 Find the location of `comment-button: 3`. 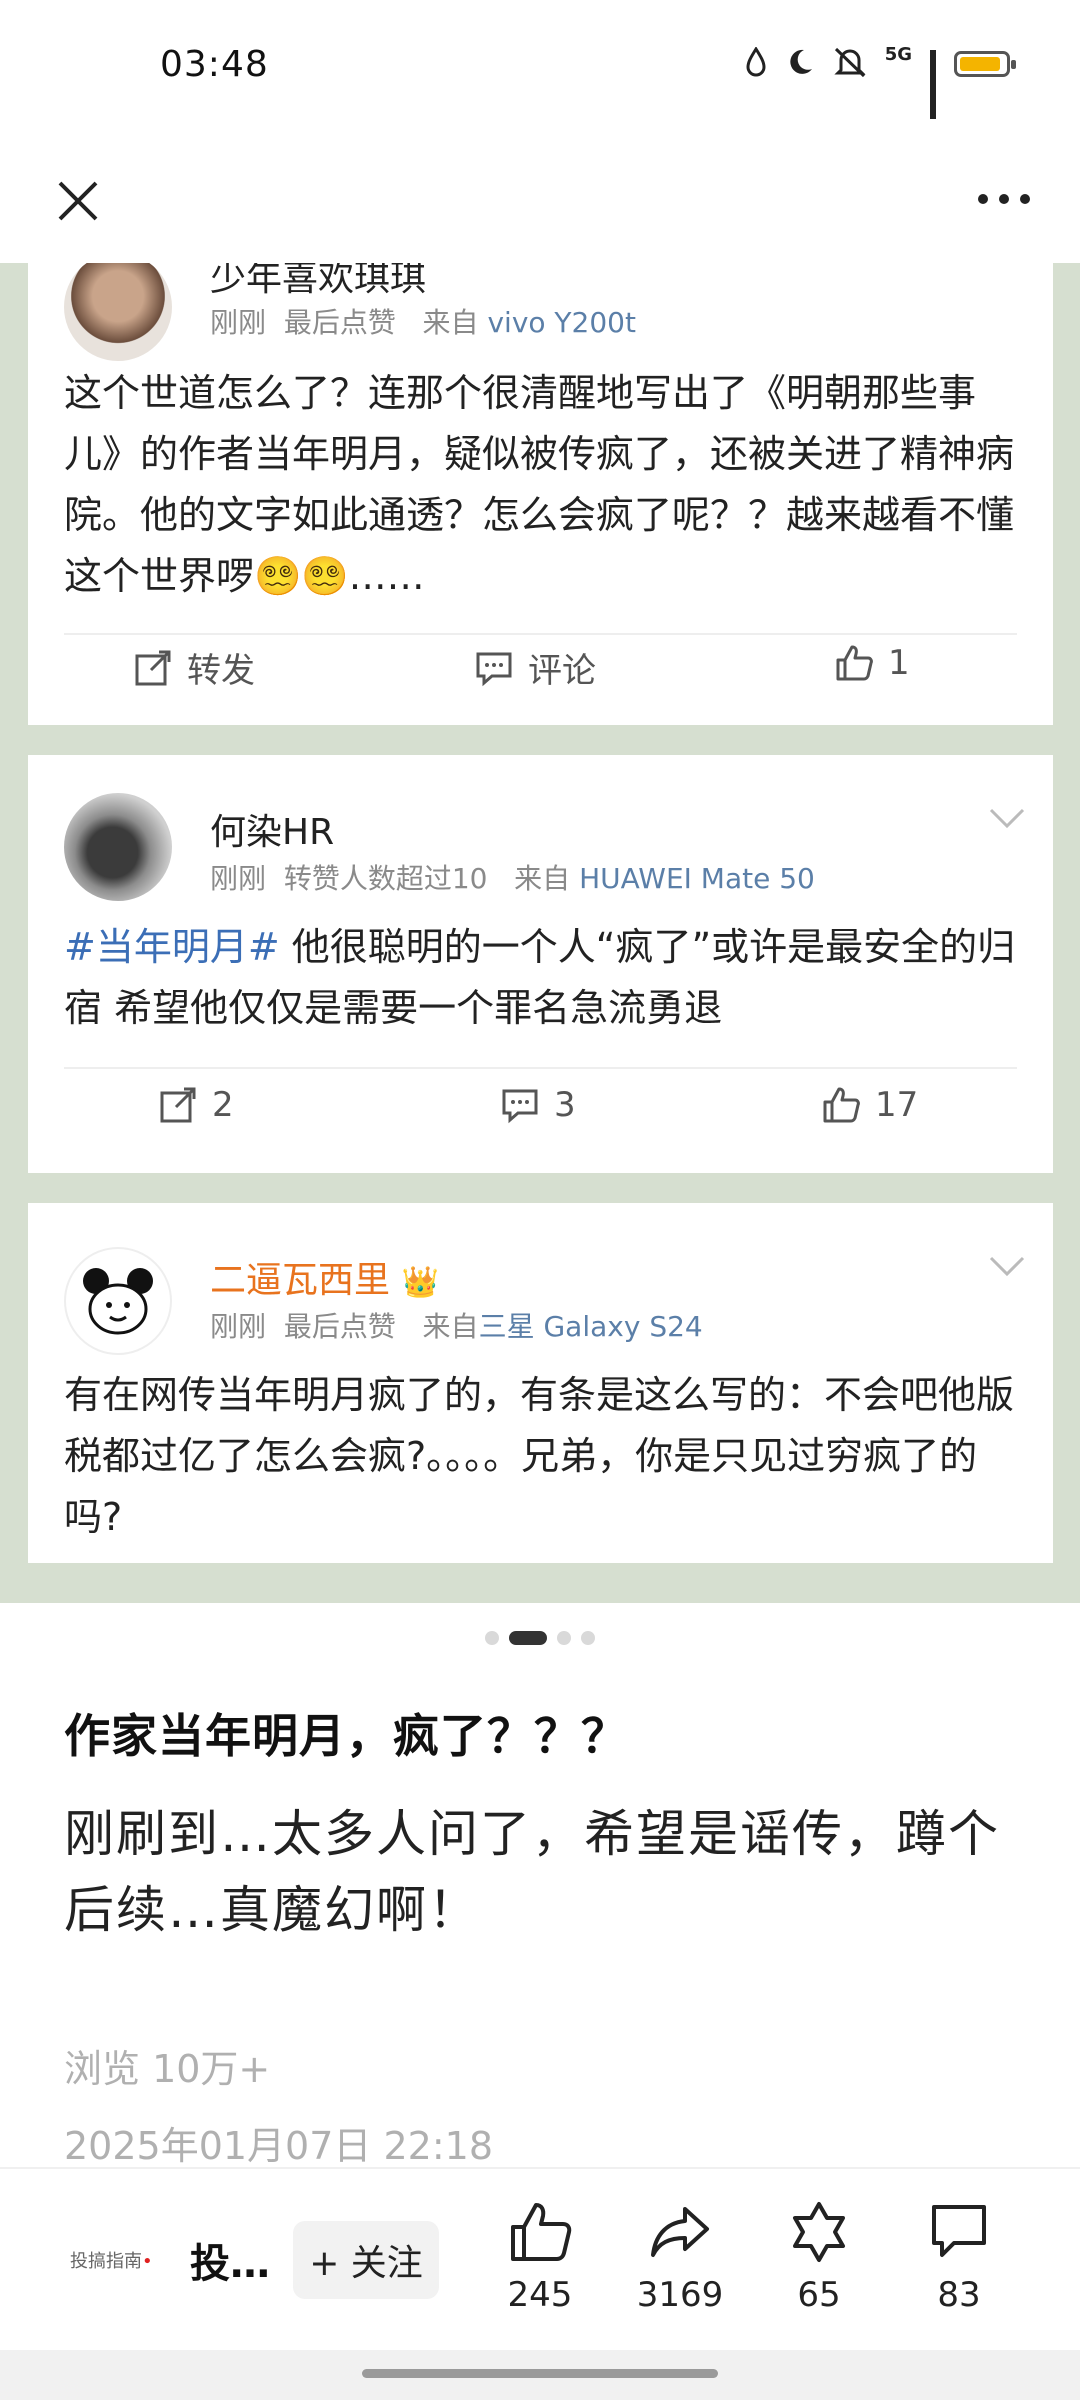

comment-button: 3 is located at coordinates (538, 1105).